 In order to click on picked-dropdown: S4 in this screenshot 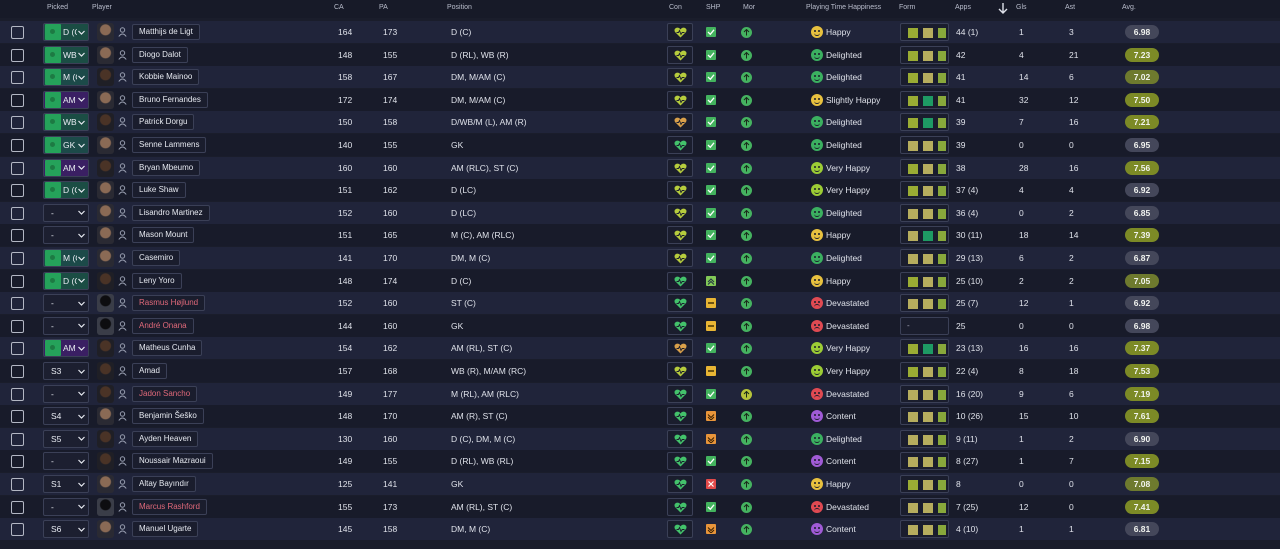, I will do `click(66, 416)`.